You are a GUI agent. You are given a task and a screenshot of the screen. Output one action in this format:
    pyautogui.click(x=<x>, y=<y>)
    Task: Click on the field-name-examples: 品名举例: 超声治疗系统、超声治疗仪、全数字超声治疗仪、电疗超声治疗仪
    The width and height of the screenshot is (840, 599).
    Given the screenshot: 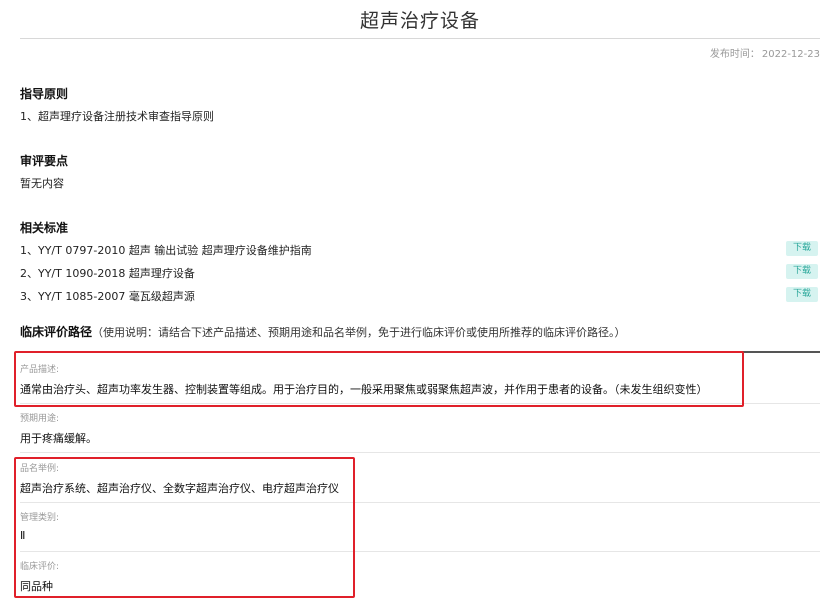 What is the action you would take?
    pyautogui.click(x=420, y=478)
    